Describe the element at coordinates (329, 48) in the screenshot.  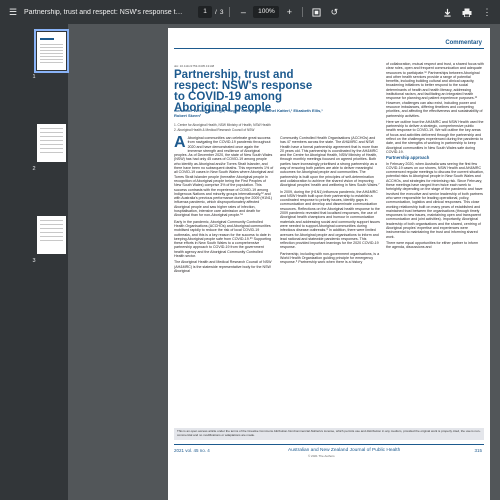
I see `header-rule` at that location.